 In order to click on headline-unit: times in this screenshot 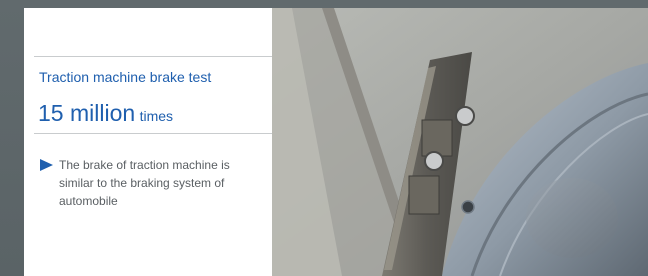, I will do `click(156, 116)`.